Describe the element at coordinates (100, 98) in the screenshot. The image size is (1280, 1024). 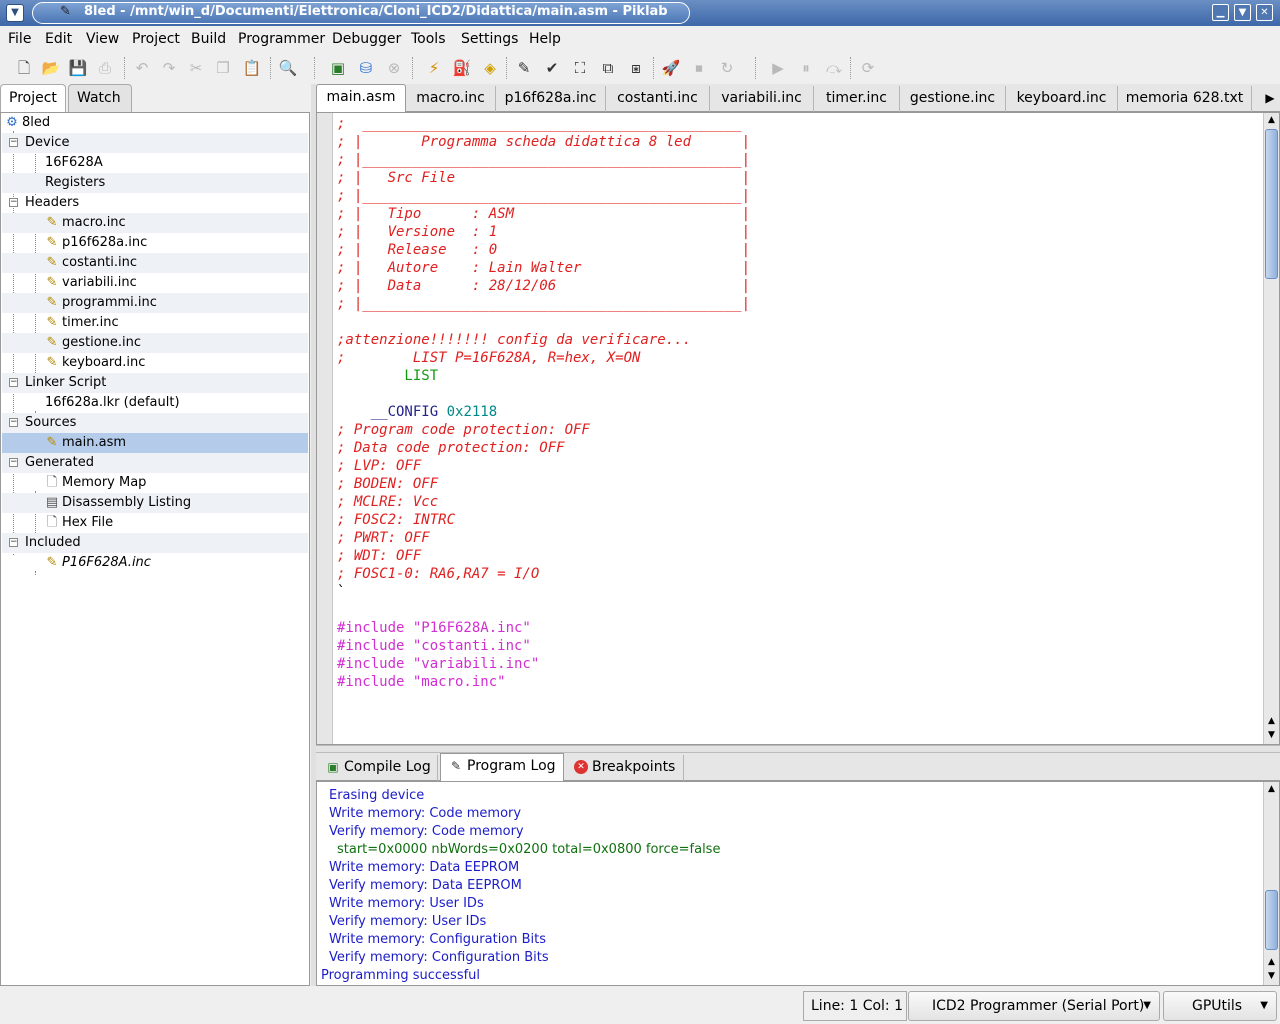
I see `tab-watch: Watch` at that location.